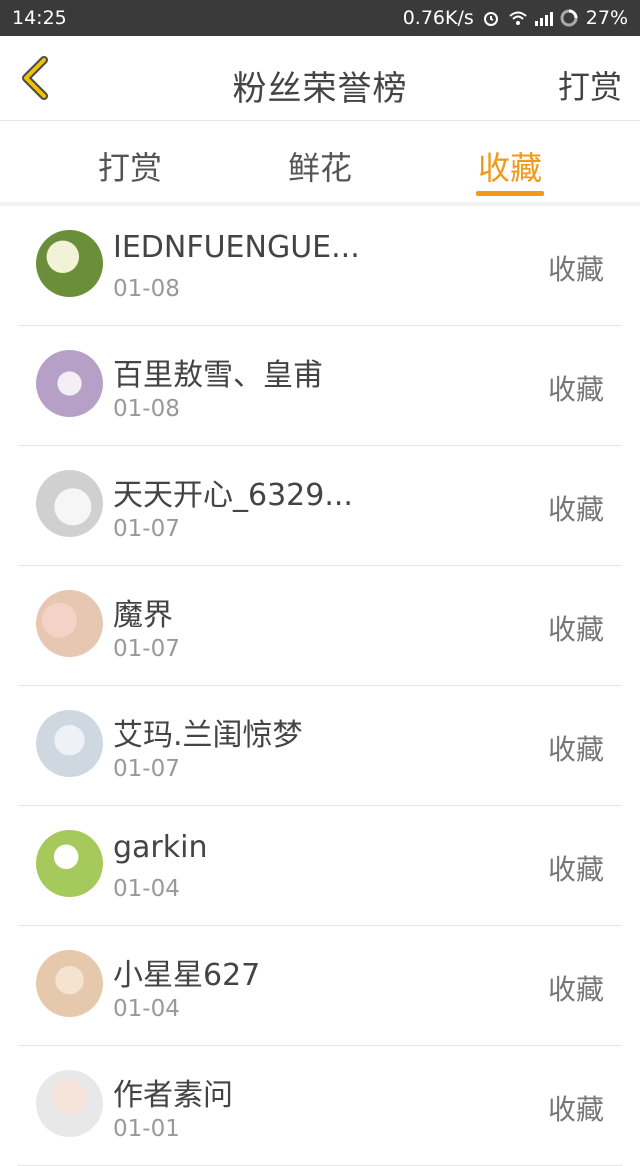  Describe the element at coordinates (320, 1106) in the screenshot. I see `list-item: 作者素问 01-01 收藏` at that location.